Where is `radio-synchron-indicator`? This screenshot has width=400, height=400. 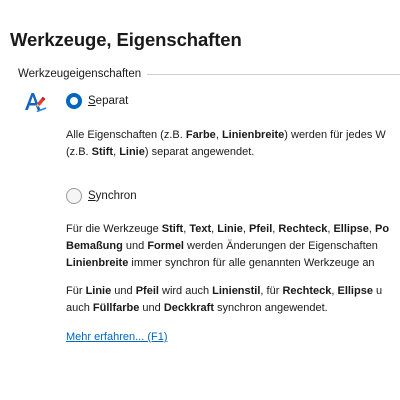 radio-synchron-indicator is located at coordinates (74, 196).